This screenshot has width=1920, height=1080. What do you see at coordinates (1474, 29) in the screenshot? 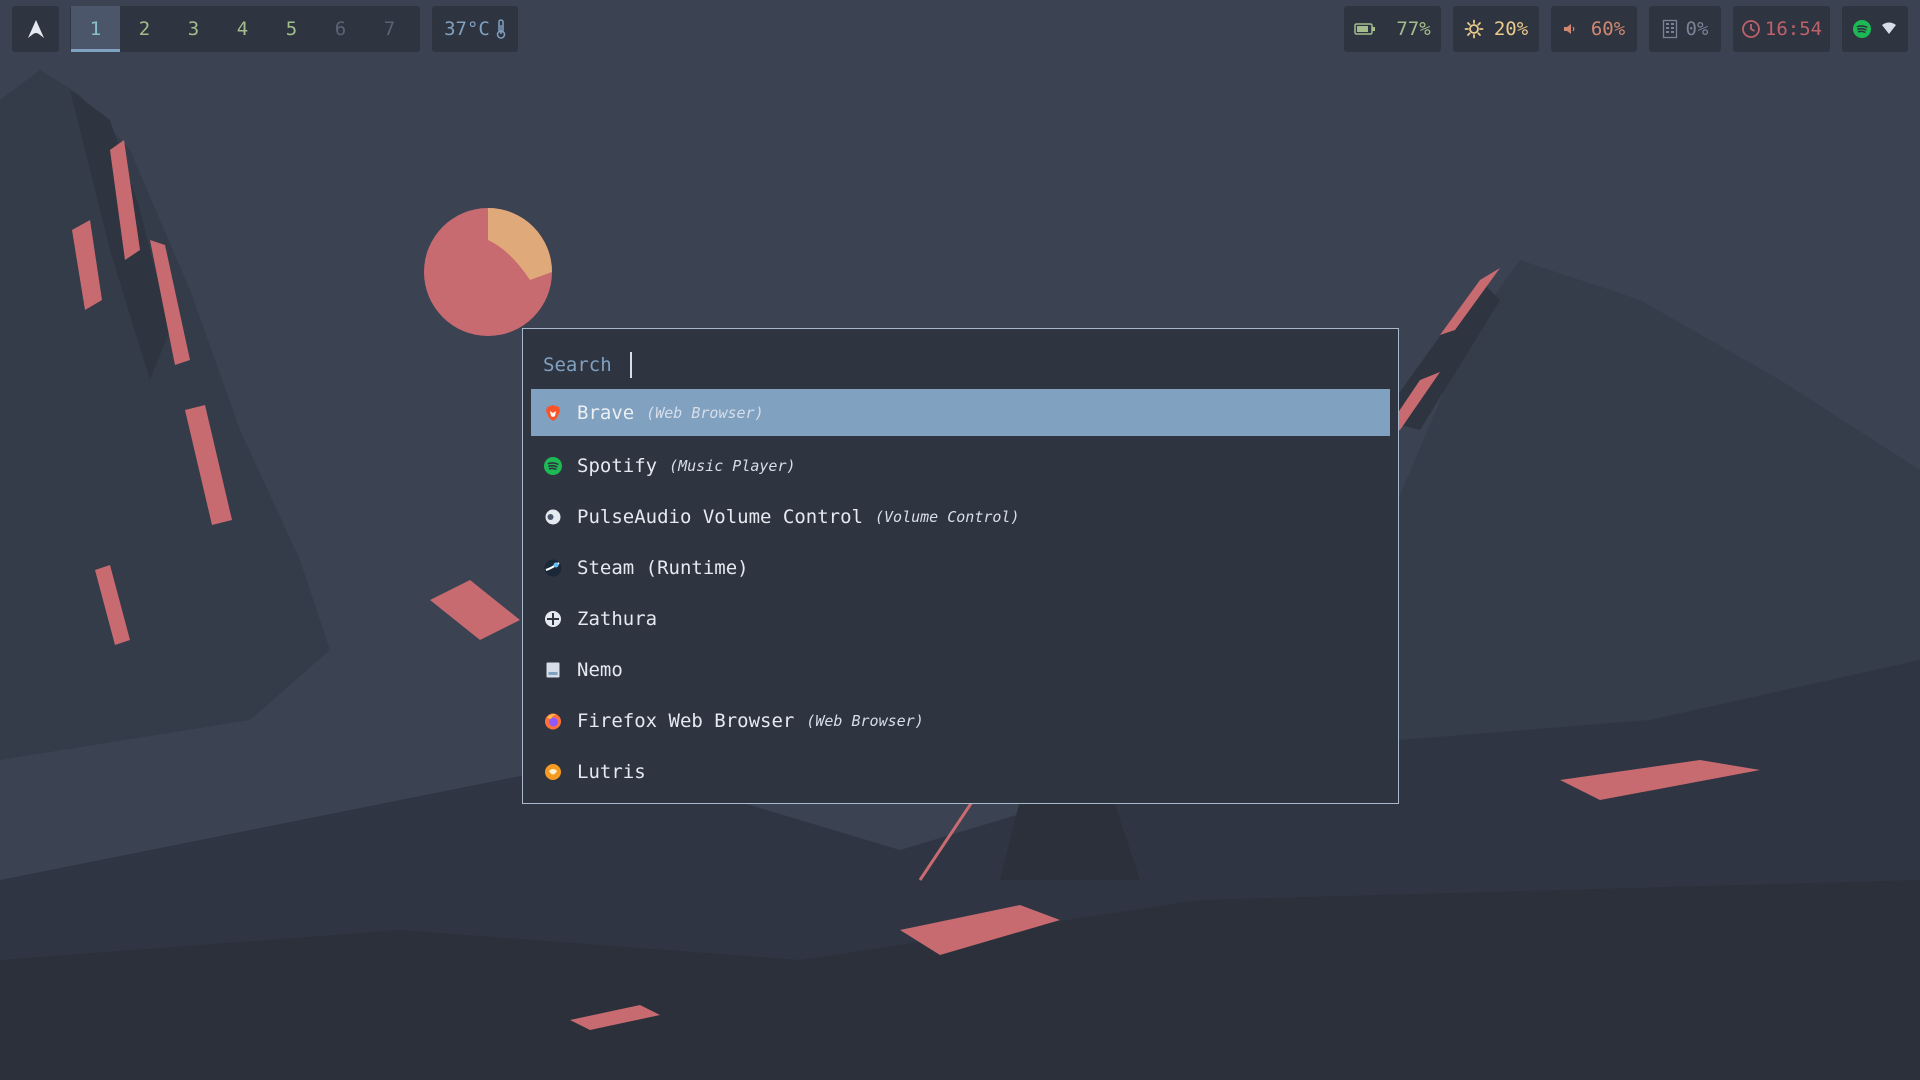
I see `brightness-icon` at bounding box center [1474, 29].